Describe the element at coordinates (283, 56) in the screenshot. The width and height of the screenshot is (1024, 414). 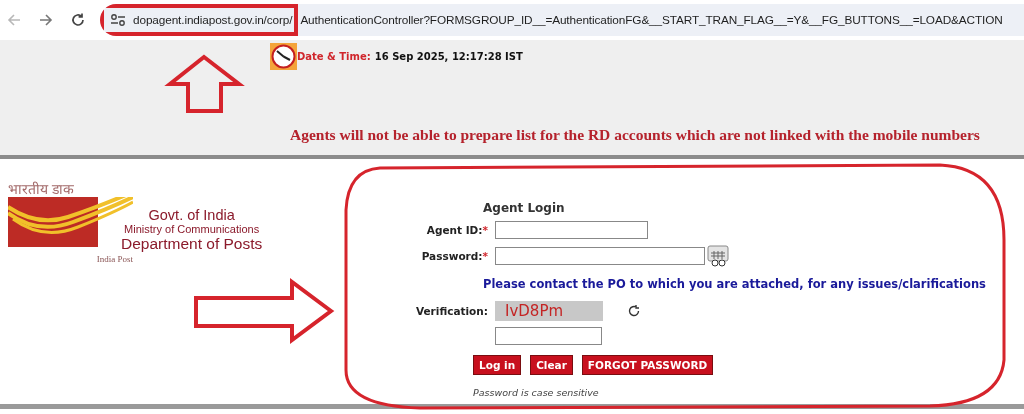
I see `clock-icon` at that location.